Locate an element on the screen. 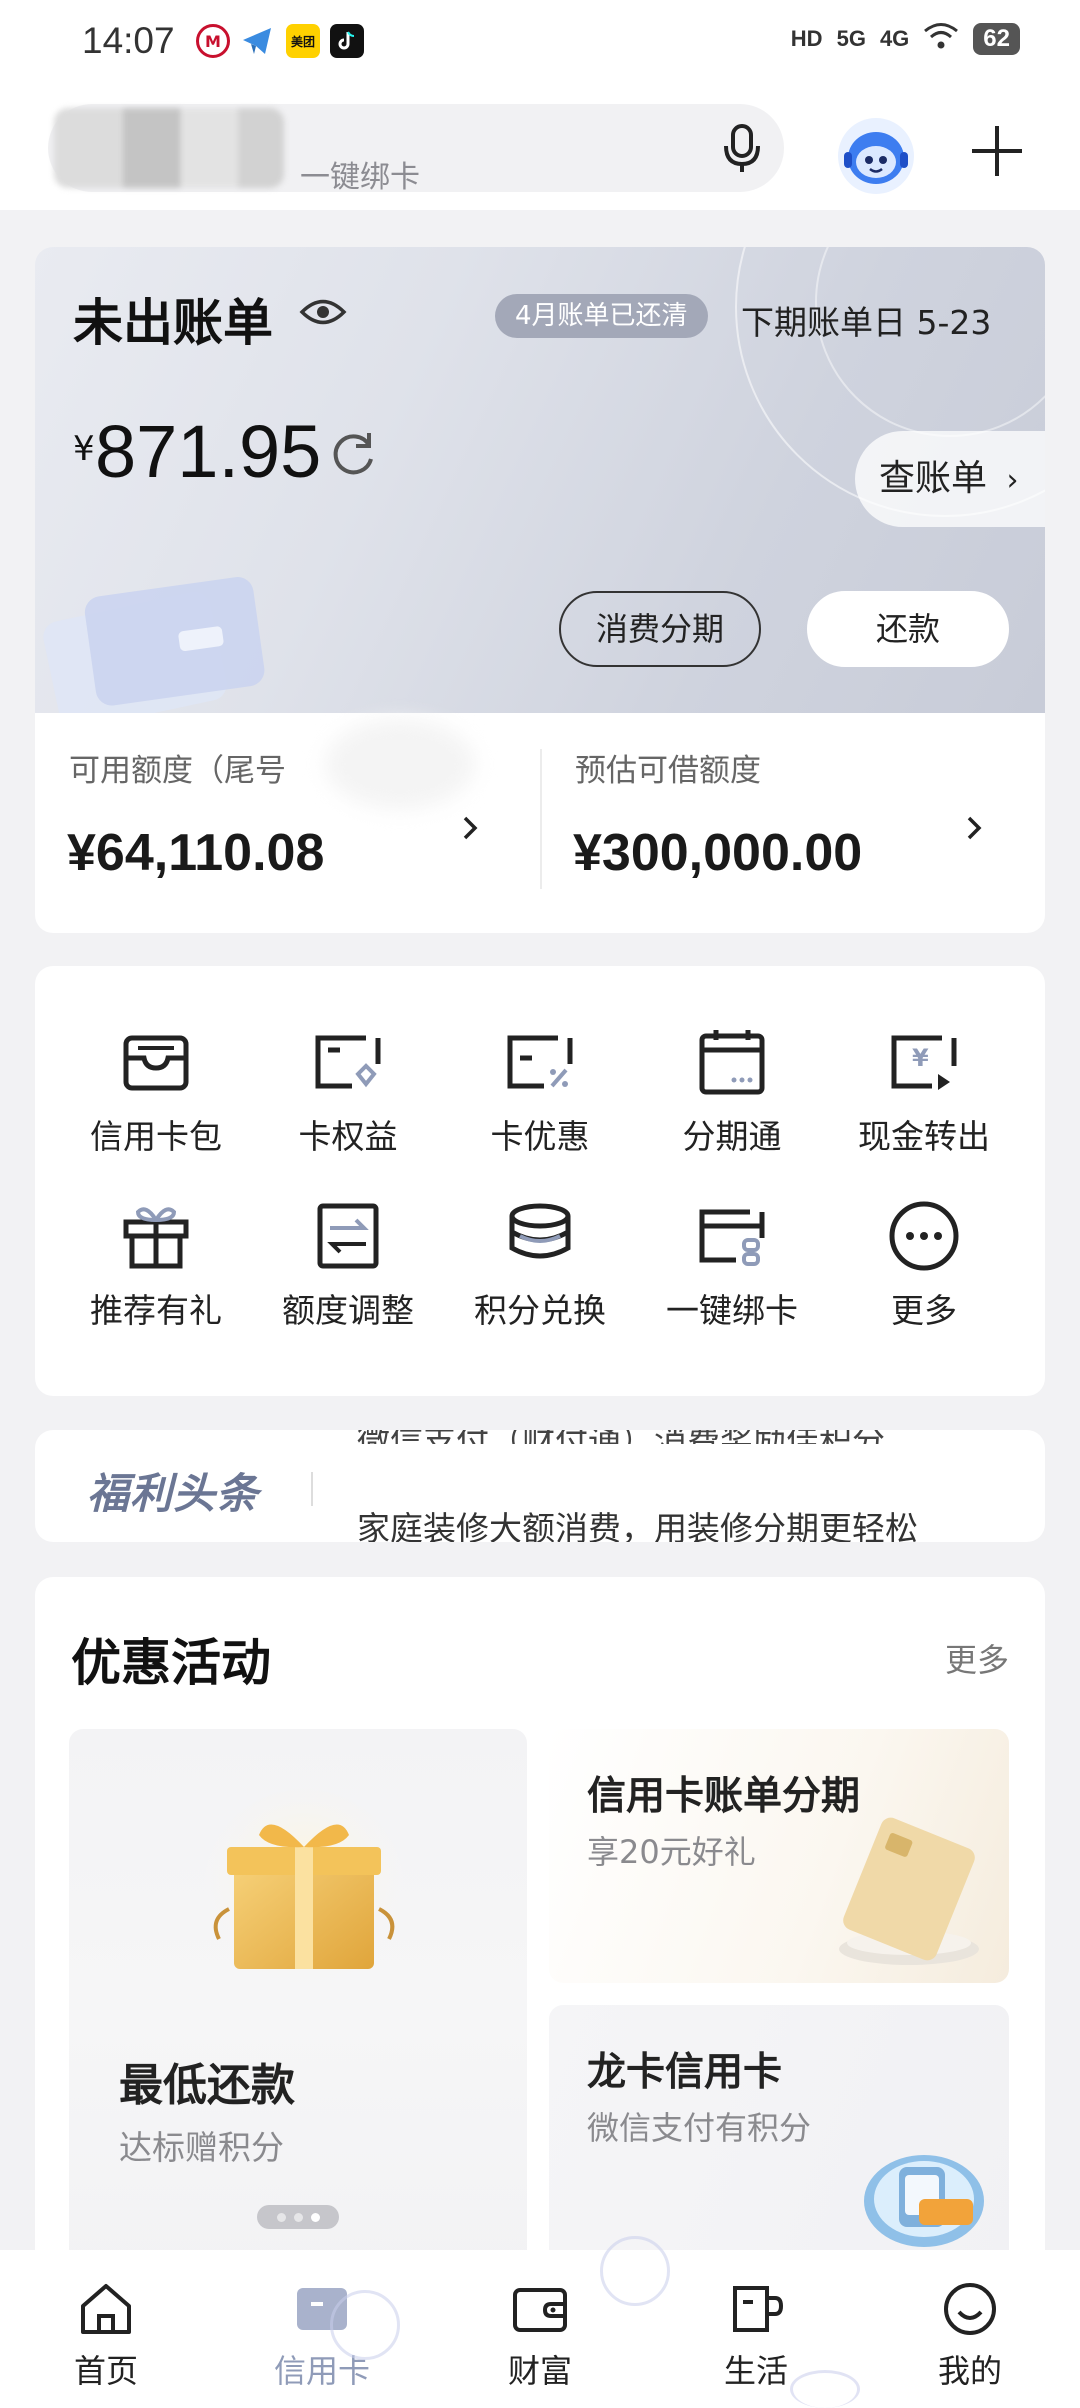  plus-icon is located at coordinates (997, 151).